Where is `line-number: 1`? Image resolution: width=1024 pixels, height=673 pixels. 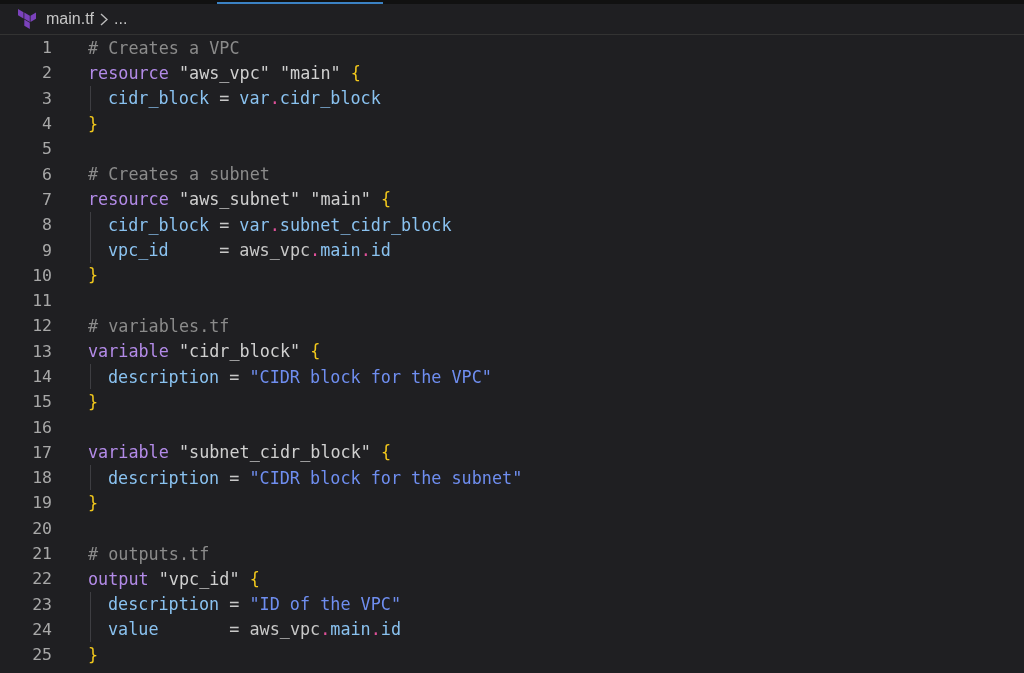 line-number: 1 is located at coordinates (46, 48).